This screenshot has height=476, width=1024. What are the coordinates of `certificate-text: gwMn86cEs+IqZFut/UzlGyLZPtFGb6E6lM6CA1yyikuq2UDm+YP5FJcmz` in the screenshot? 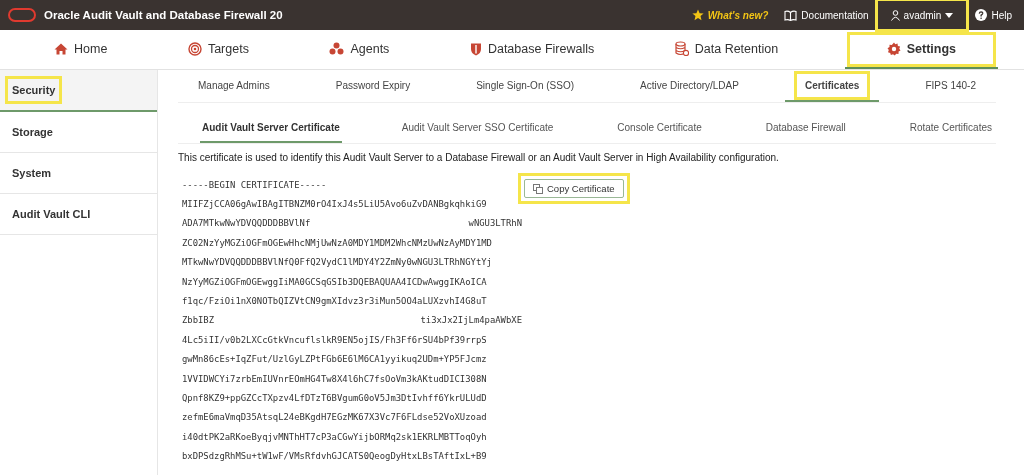 It's located at (334, 359).